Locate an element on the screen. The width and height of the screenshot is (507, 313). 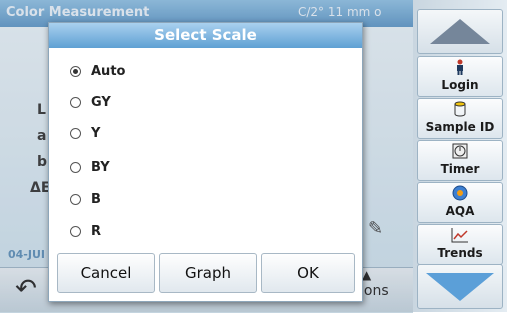
aqa-button: AQA is located at coordinates (460, 202).